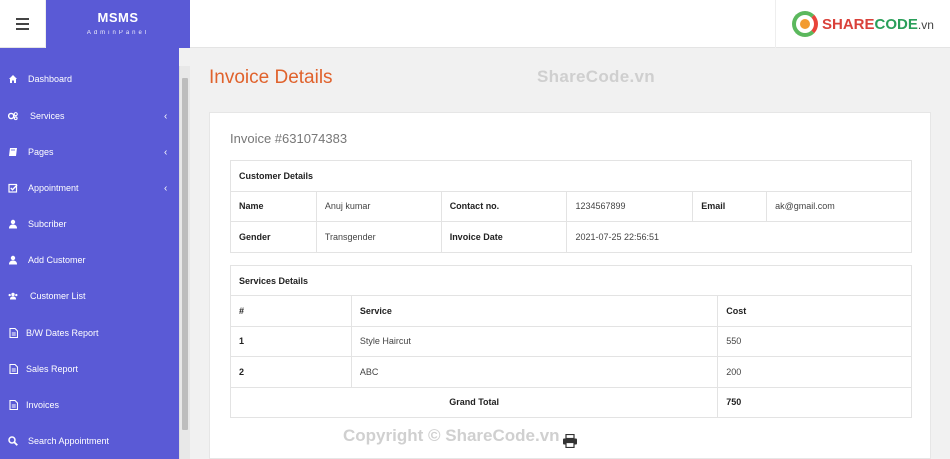  Describe the element at coordinates (451, 435) in the screenshot. I see `copyright-watermark: Copyright © ShareCode.vn` at that location.